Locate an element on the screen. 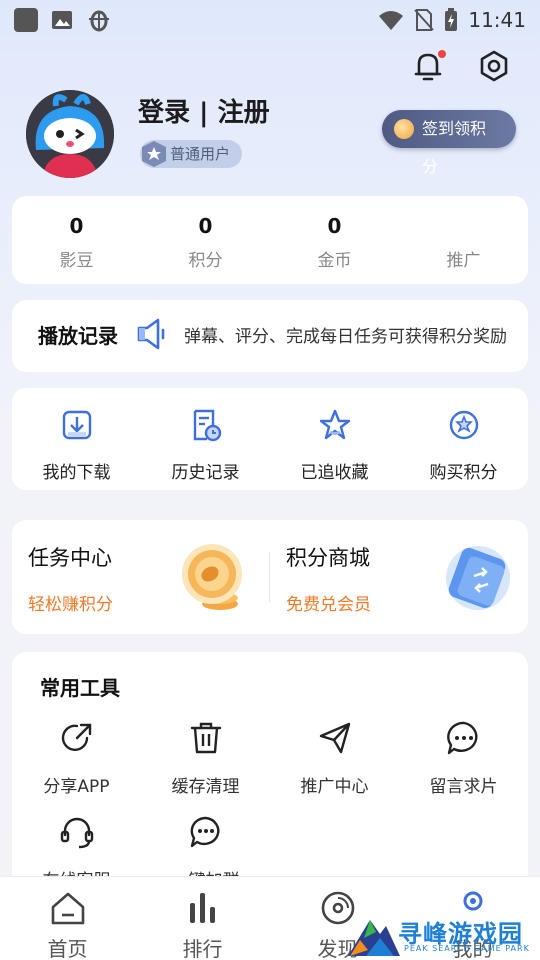  download-icon is located at coordinates (76, 425).